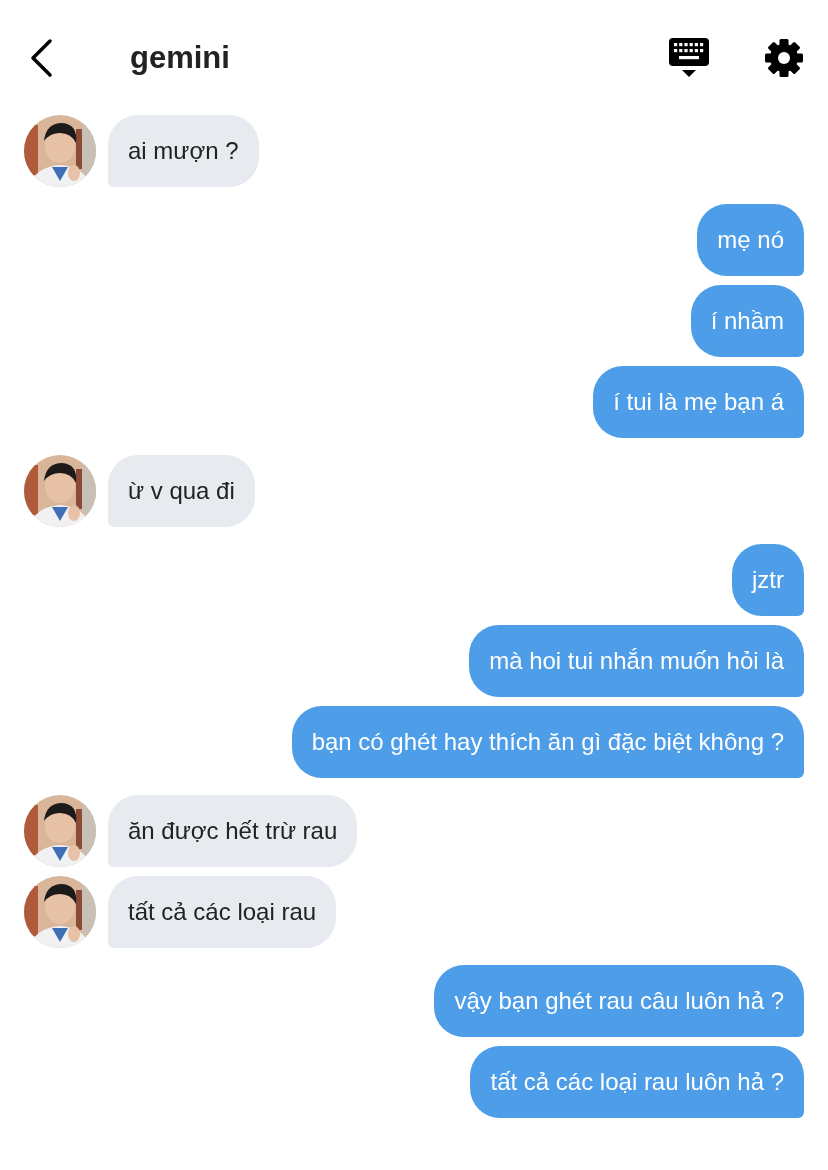 The width and height of the screenshot is (828, 1170). Describe the element at coordinates (750, 240) in the screenshot. I see `sent-message: mẹ nó` at that location.